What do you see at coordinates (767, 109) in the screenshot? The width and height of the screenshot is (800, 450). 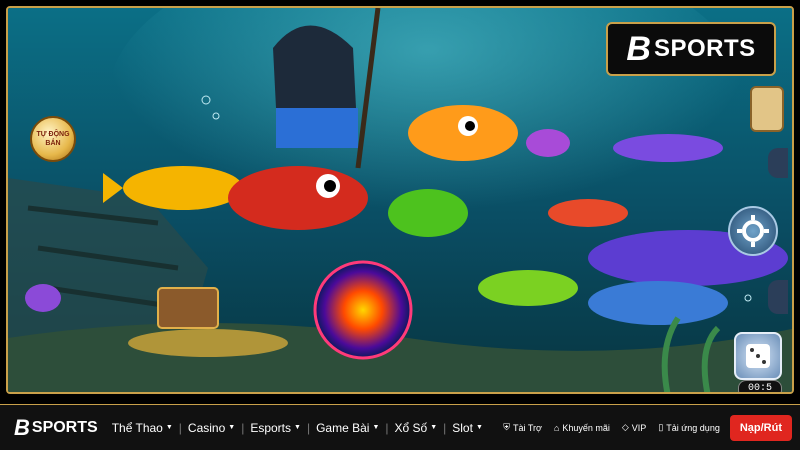 I see `map-icon` at bounding box center [767, 109].